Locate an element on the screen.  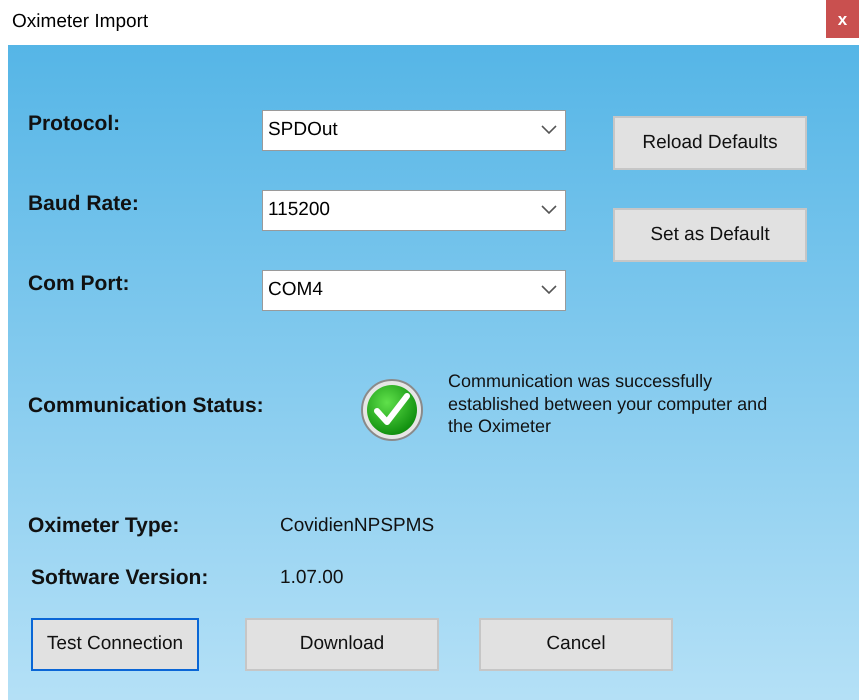
dropdown: SPDOut is located at coordinates (414, 130).